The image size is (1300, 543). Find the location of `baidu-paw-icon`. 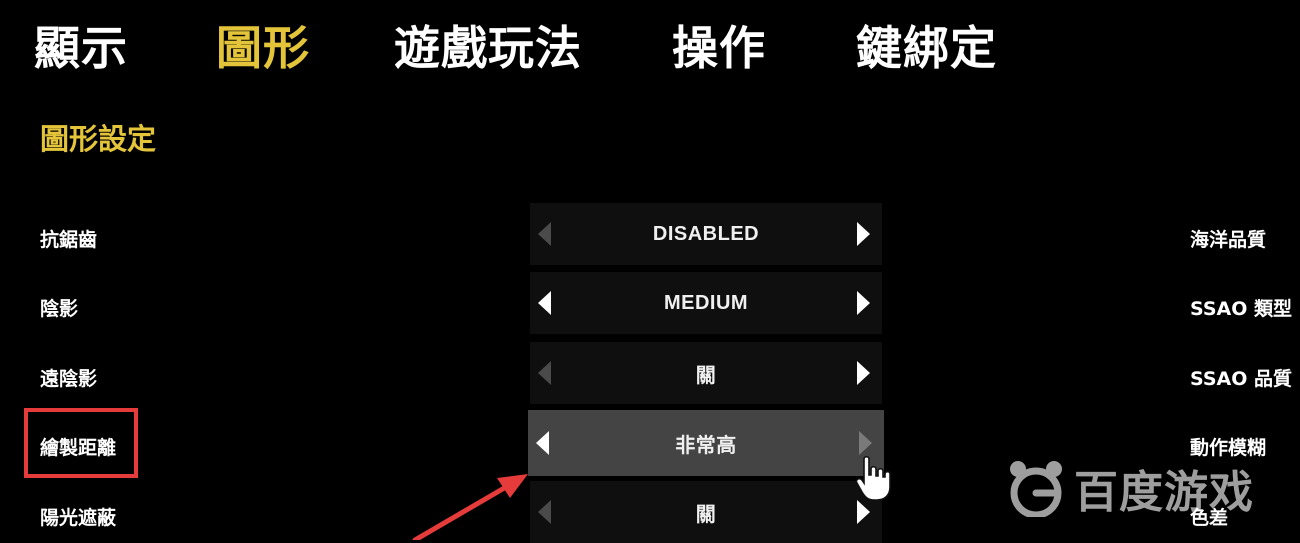

baidu-paw-icon is located at coordinates (1036, 489).